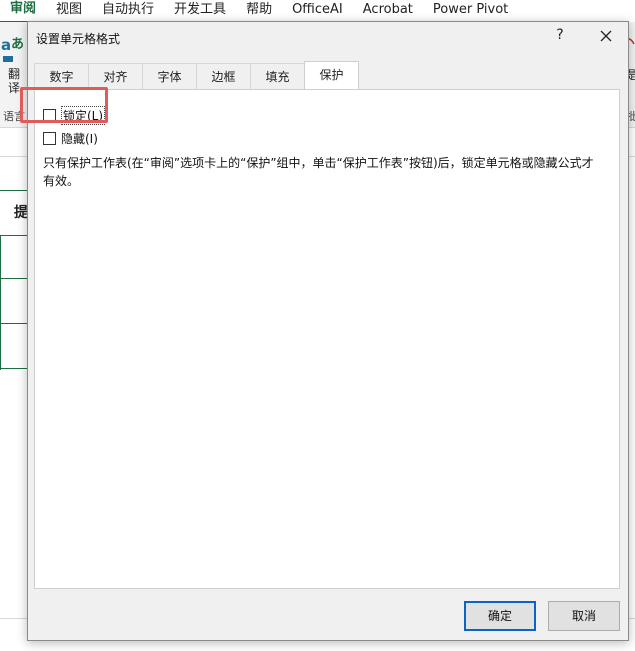 Image resolution: width=635 pixels, height=651 pixels. I want to click on hidden-label: 隐藏(I), so click(79, 138).